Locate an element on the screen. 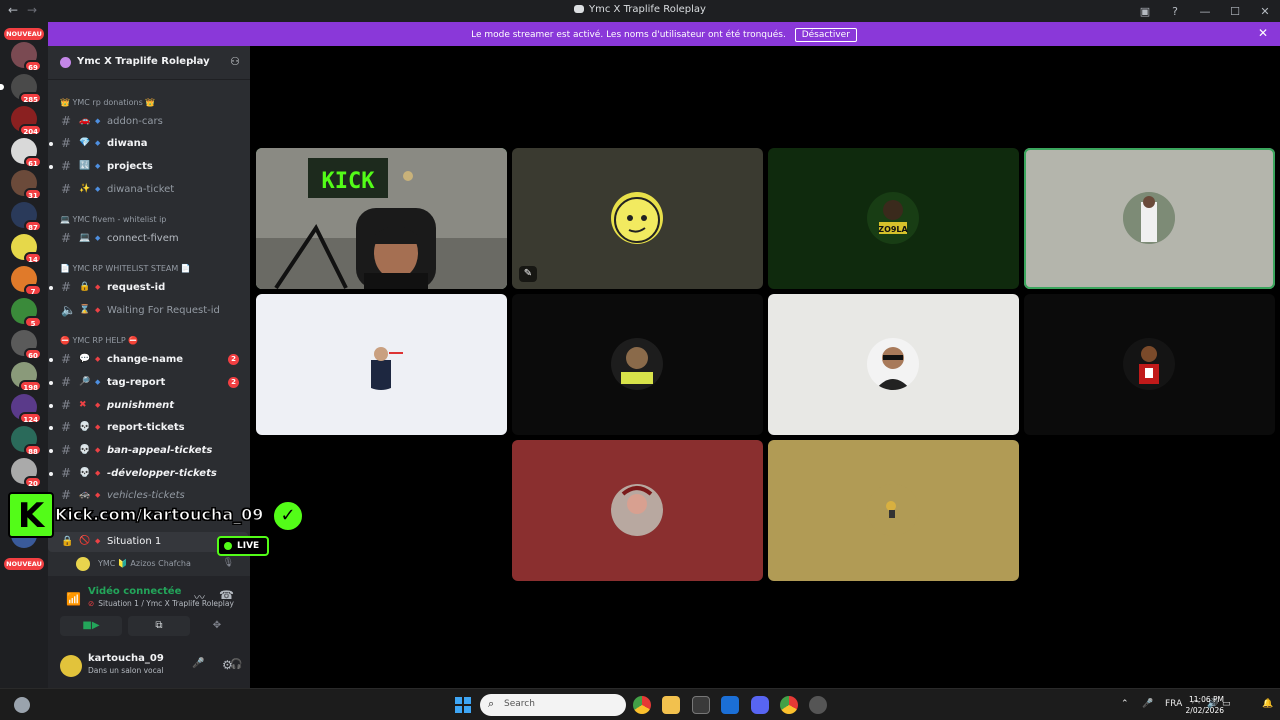 Image resolution: width=1280 pixels, height=720 pixels. channel-ban-appeal: # 💀 ◆ ban-appeal-tickets is located at coordinates (148, 451).